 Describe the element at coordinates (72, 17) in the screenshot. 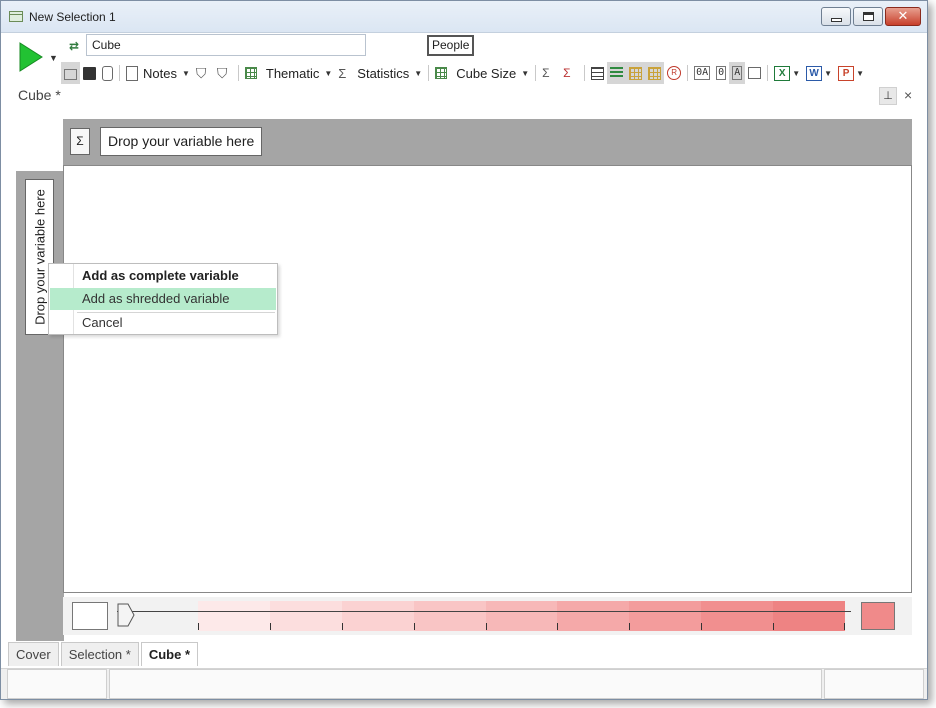

I see `window-title: New Selection 1` at that location.